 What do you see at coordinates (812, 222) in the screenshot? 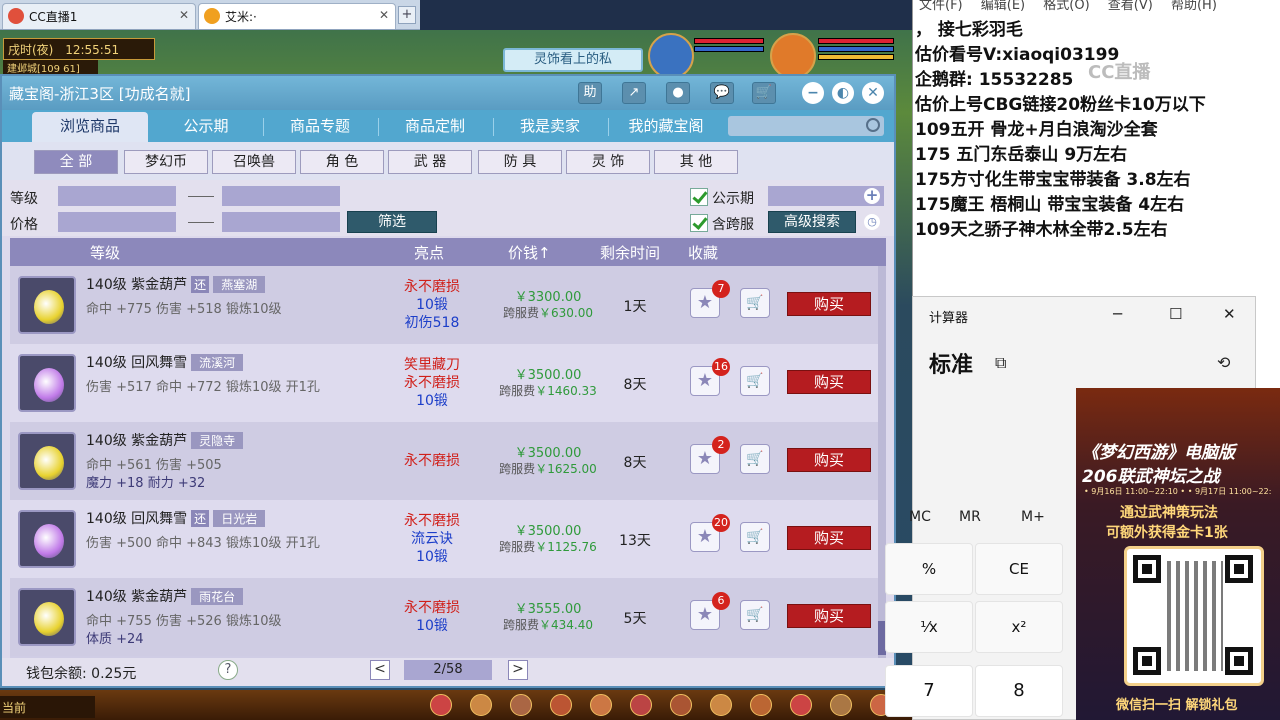
I see `advanced-search-button: 高级搜索` at bounding box center [812, 222].